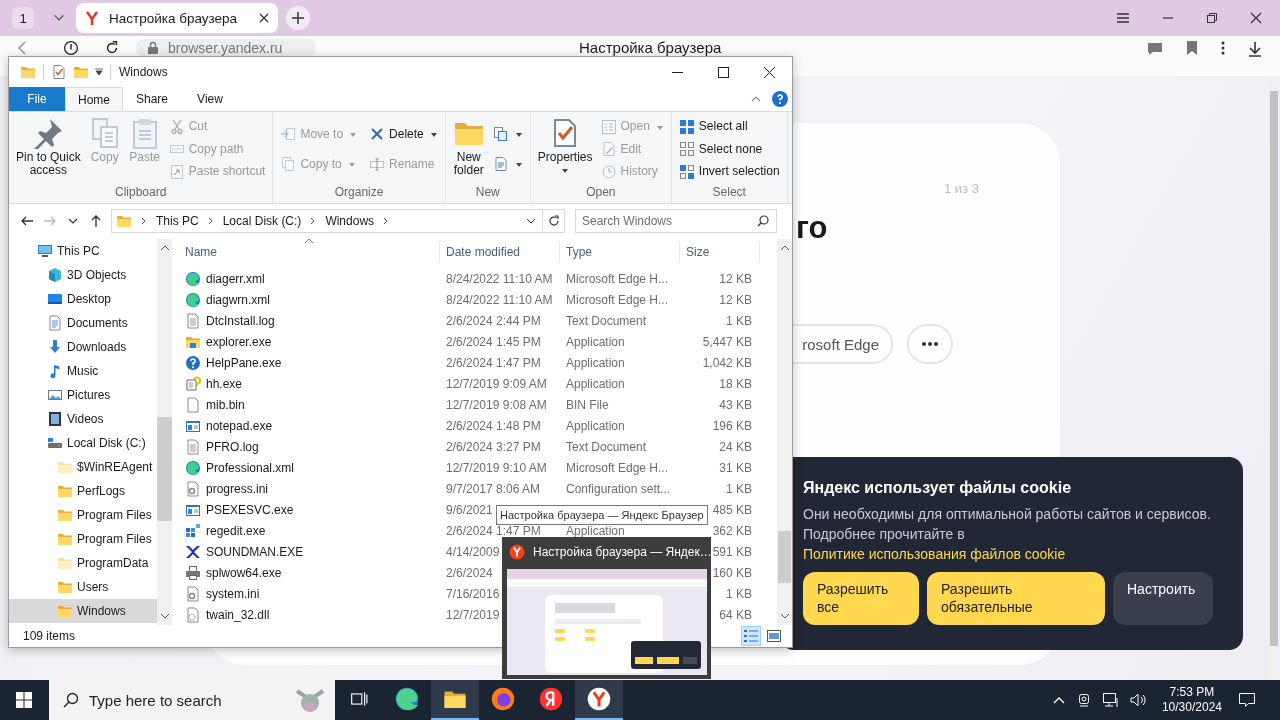 This screenshot has height=720, width=1280. I want to click on address-field: This PC Local Disk (C:) Windows, so click(327, 221).